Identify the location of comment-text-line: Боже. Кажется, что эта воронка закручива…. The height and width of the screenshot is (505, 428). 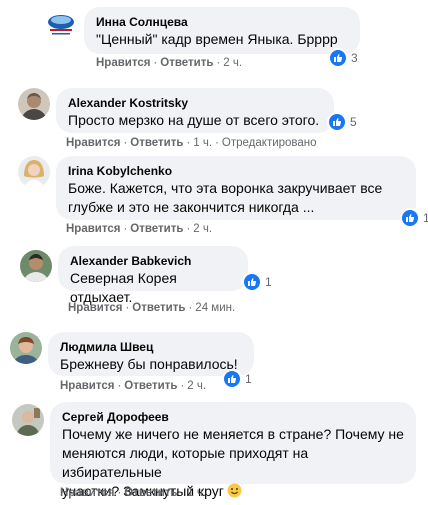
(225, 188).